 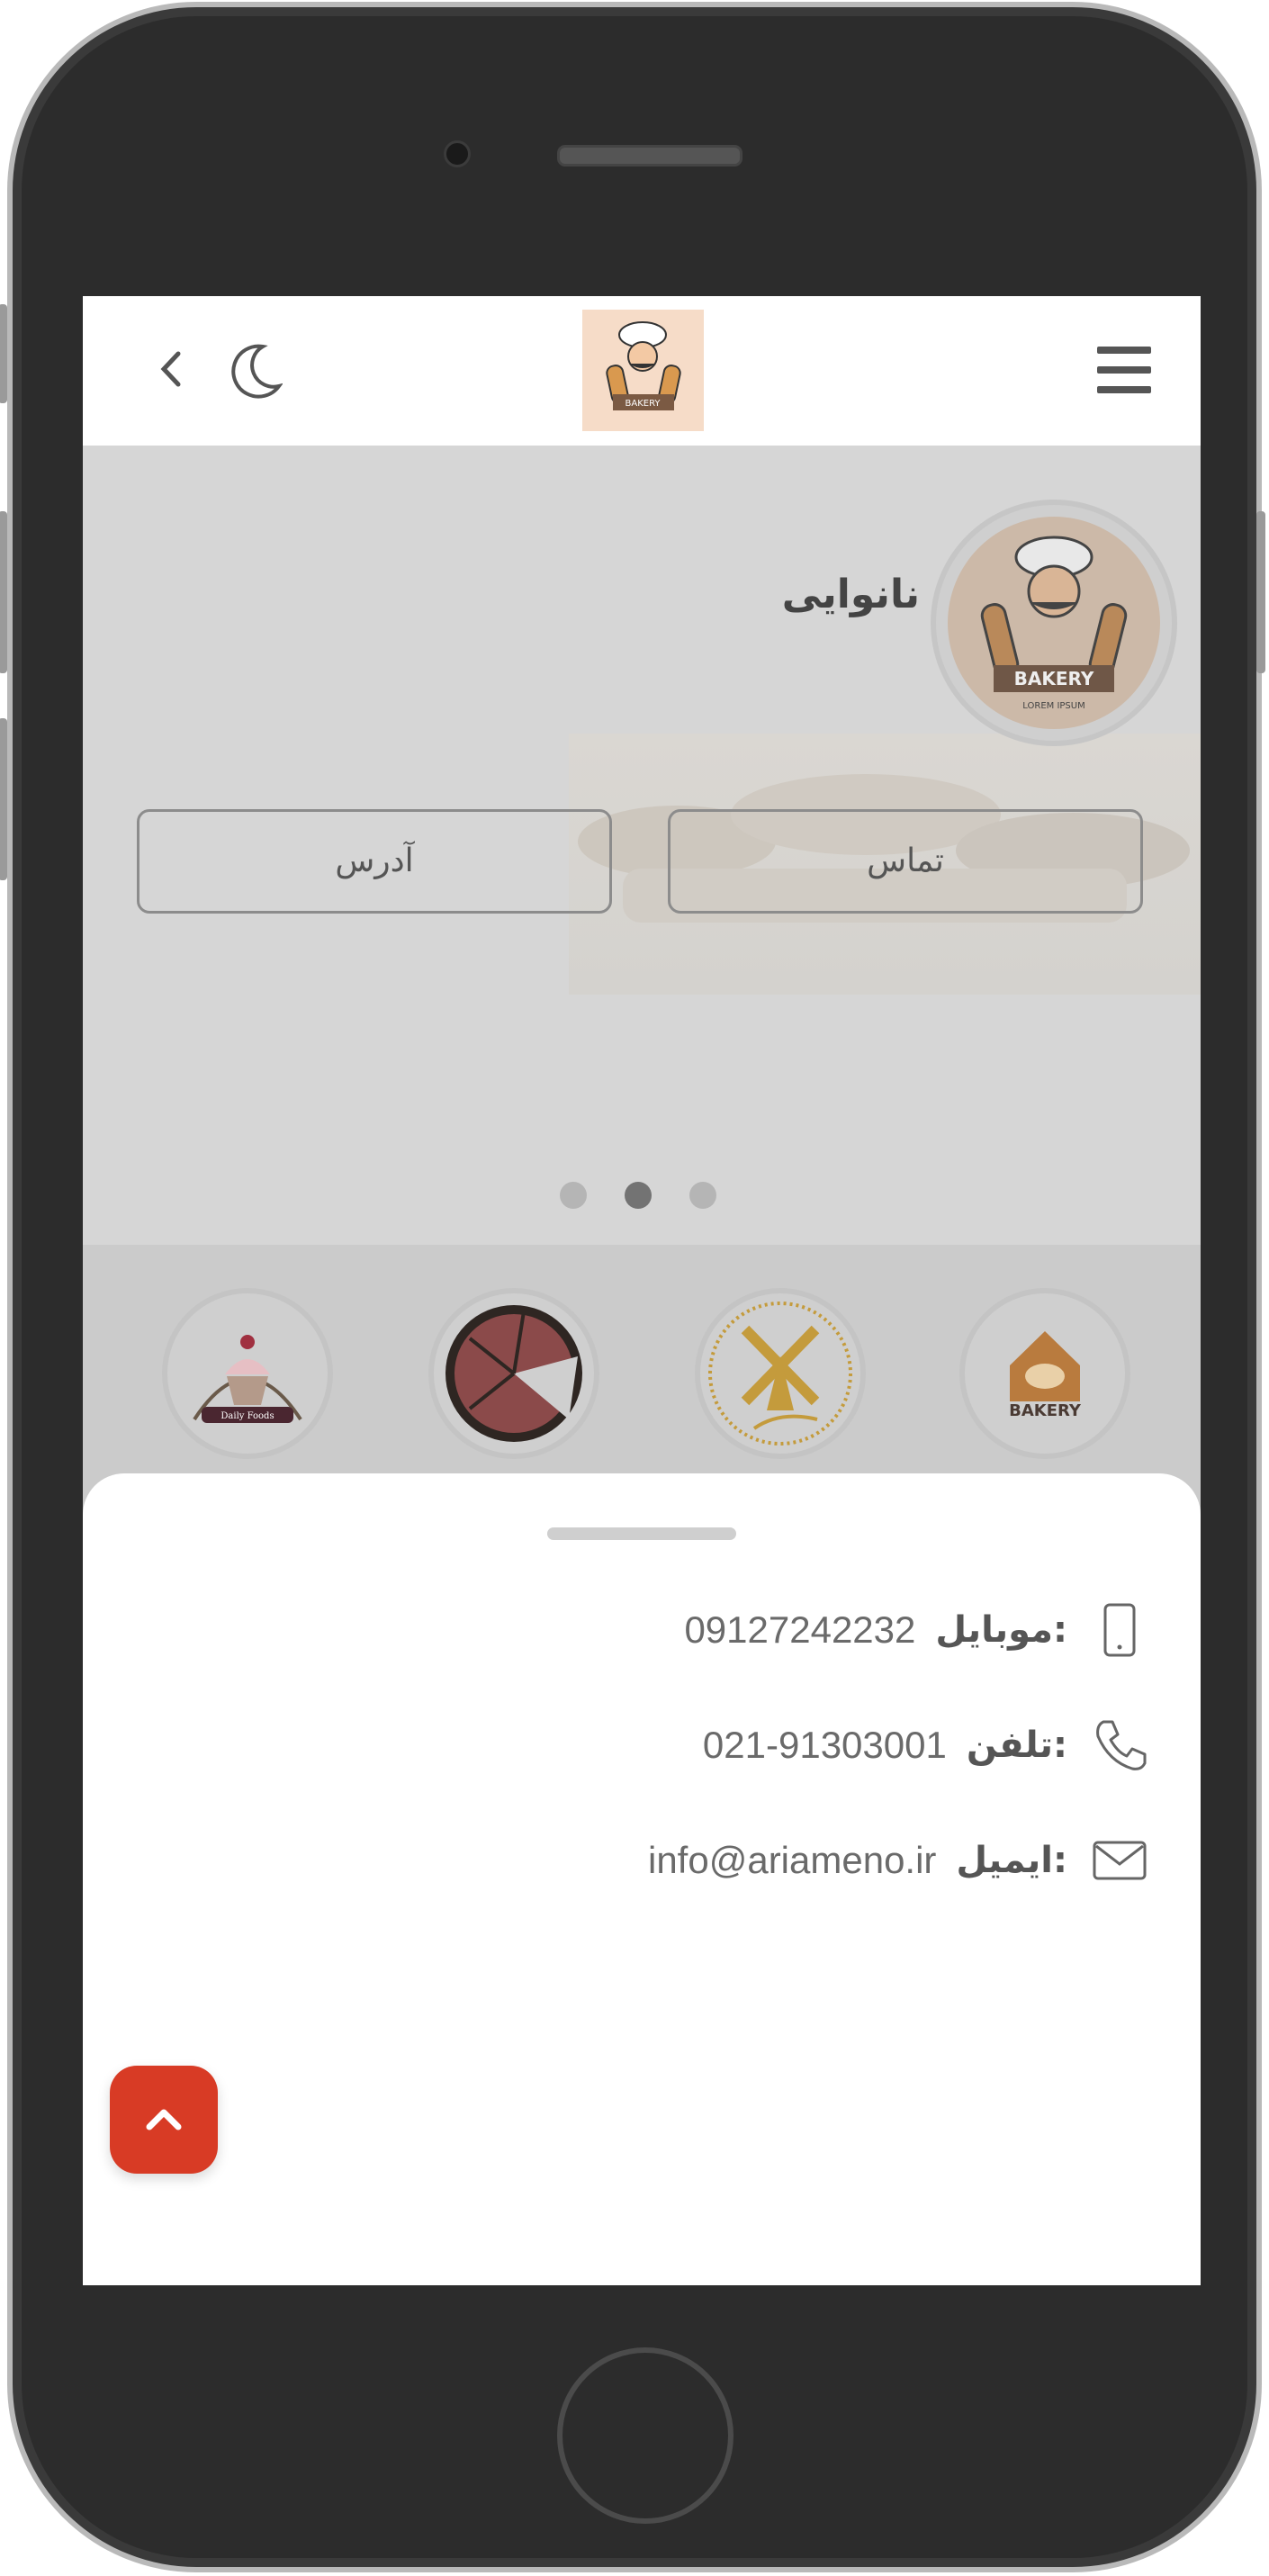 What do you see at coordinates (247, 1416) in the screenshot?
I see `category-cupcake-text: Daily Foods` at bounding box center [247, 1416].